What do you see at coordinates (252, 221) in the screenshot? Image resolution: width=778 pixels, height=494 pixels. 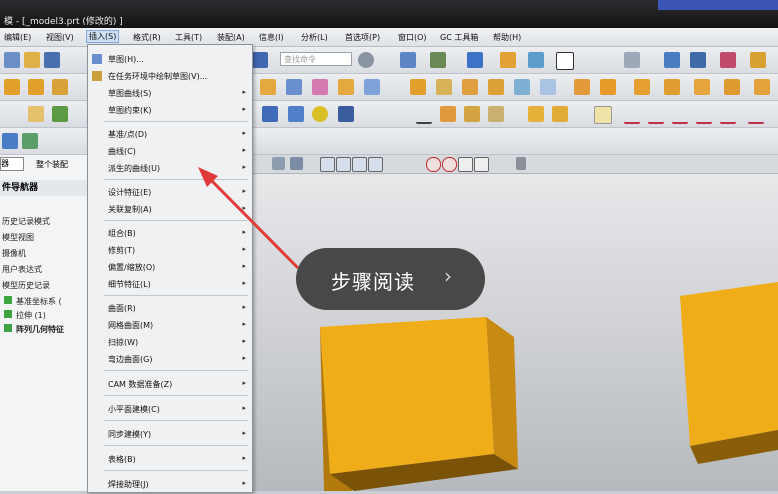 I see `annotation-arrow-line` at bounding box center [252, 221].